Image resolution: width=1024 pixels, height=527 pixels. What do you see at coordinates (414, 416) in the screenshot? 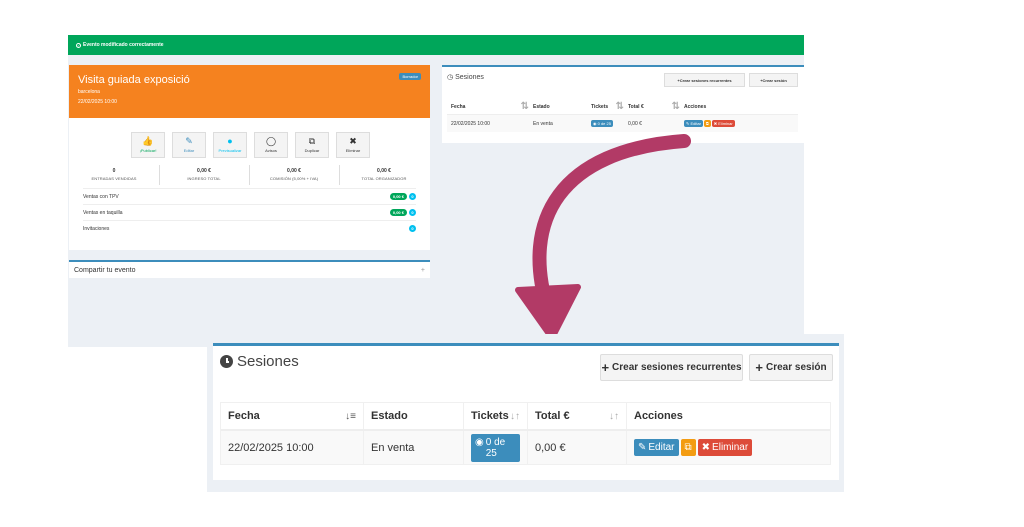
I see `column-header-status: Estado` at bounding box center [414, 416].